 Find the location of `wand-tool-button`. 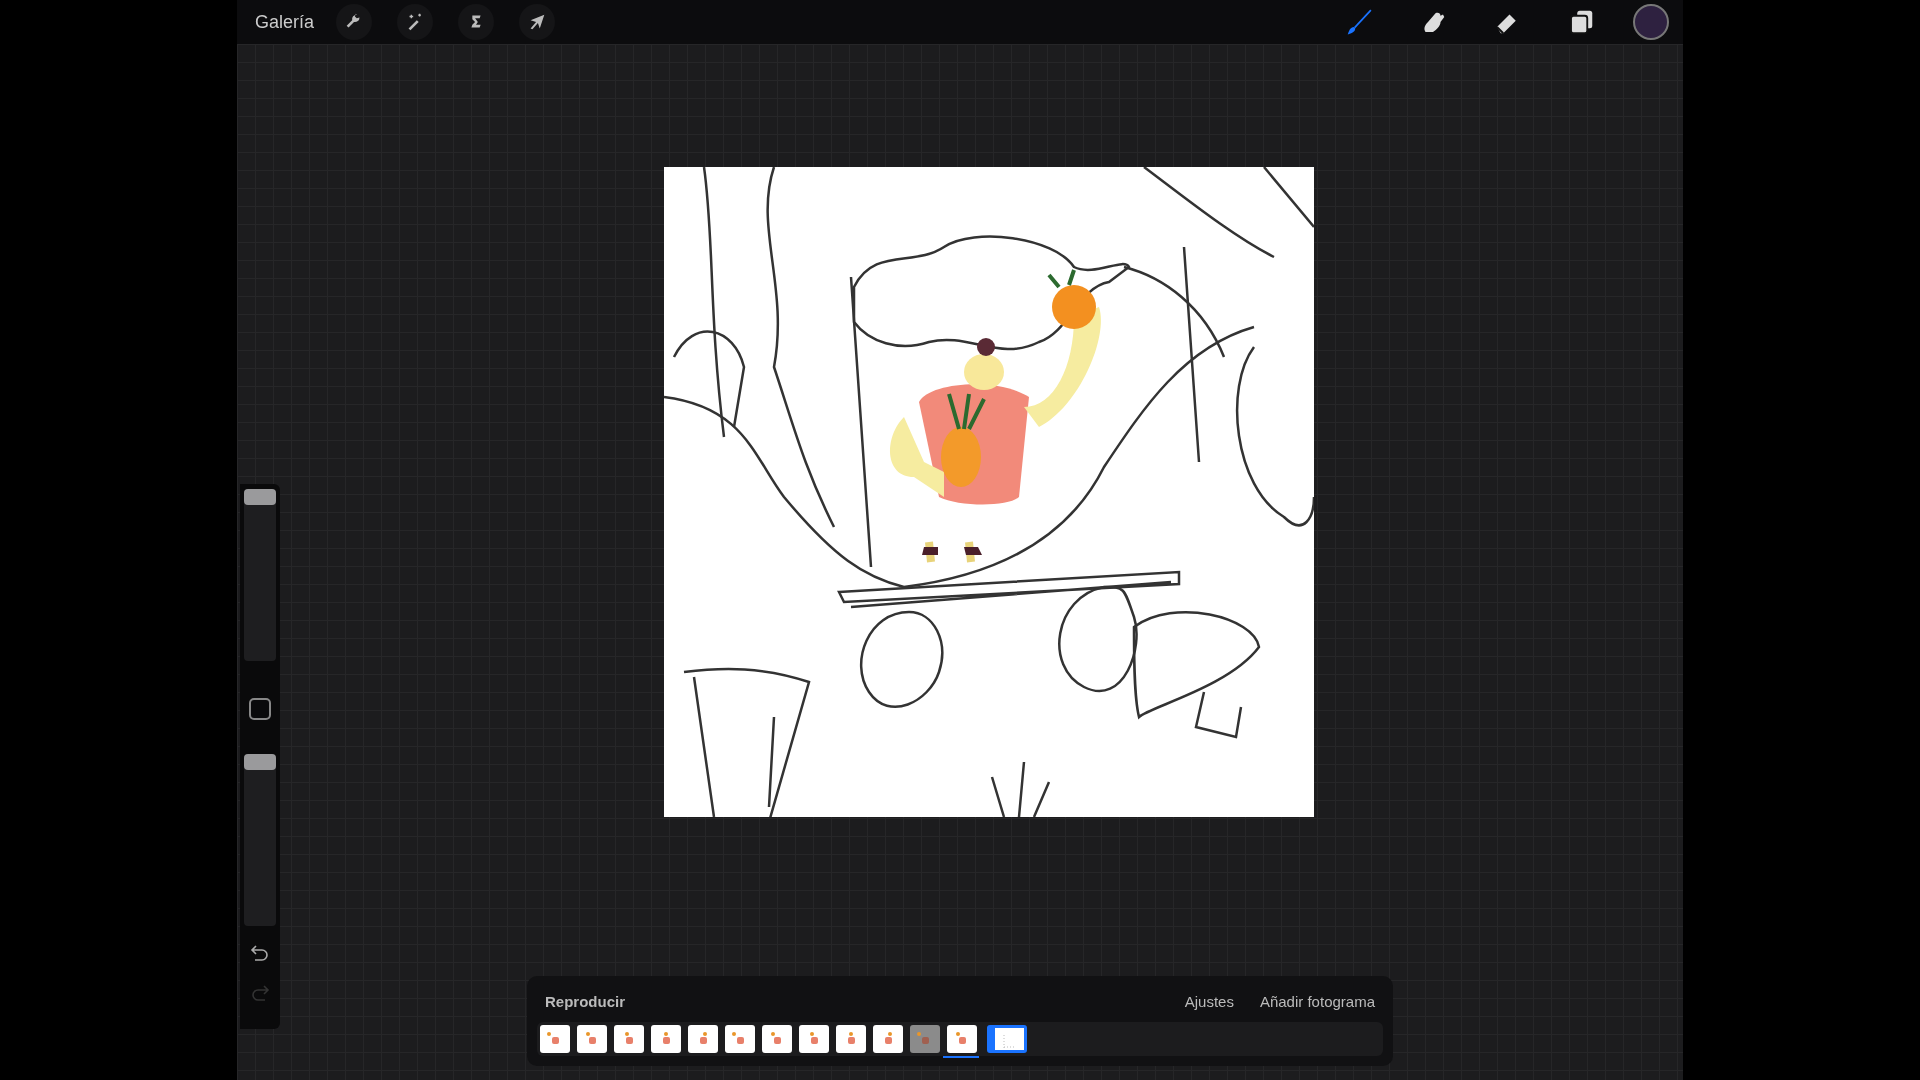

wand-tool-button is located at coordinates (415, 22).